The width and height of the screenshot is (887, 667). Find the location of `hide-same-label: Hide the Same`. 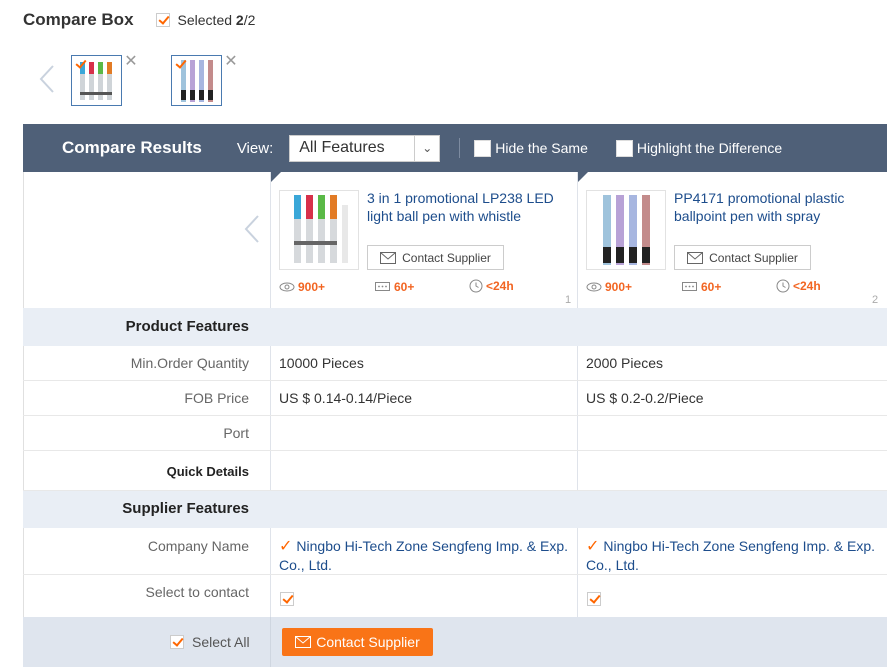

hide-same-label: Hide the Same is located at coordinates (541, 148).